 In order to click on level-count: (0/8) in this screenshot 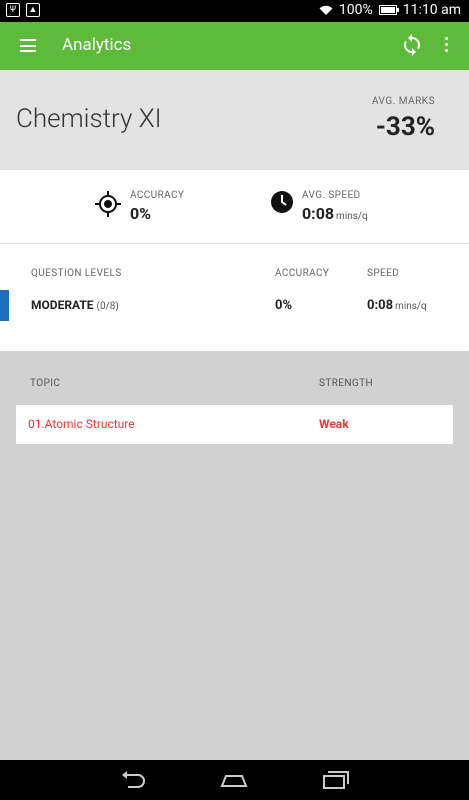, I will do `click(107, 306)`.